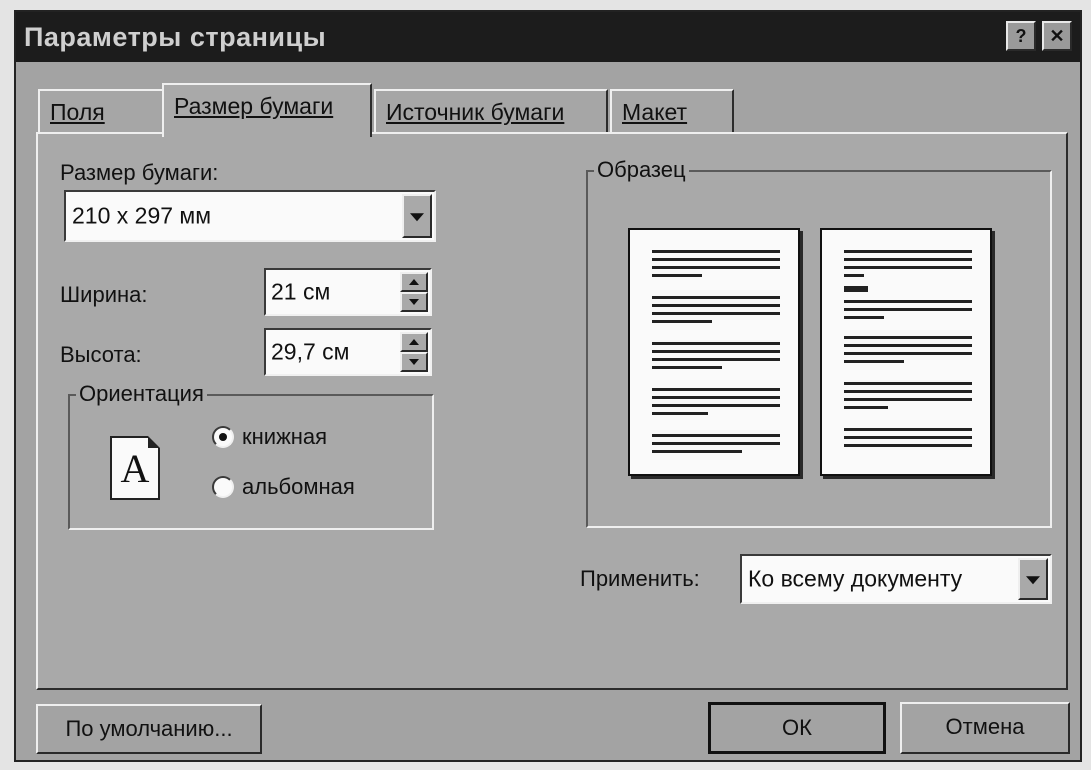 The height and width of the screenshot is (770, 1091). What do you see at coordinates (414, 362) in the screenshot?
I see `height-down-icon` at bounding box center [414, 362].